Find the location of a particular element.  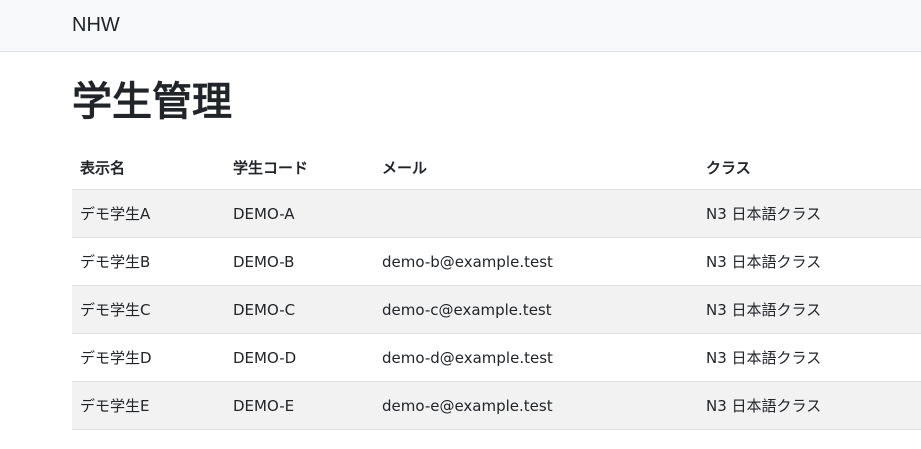

cell-email is located at coordinates (536, 213).